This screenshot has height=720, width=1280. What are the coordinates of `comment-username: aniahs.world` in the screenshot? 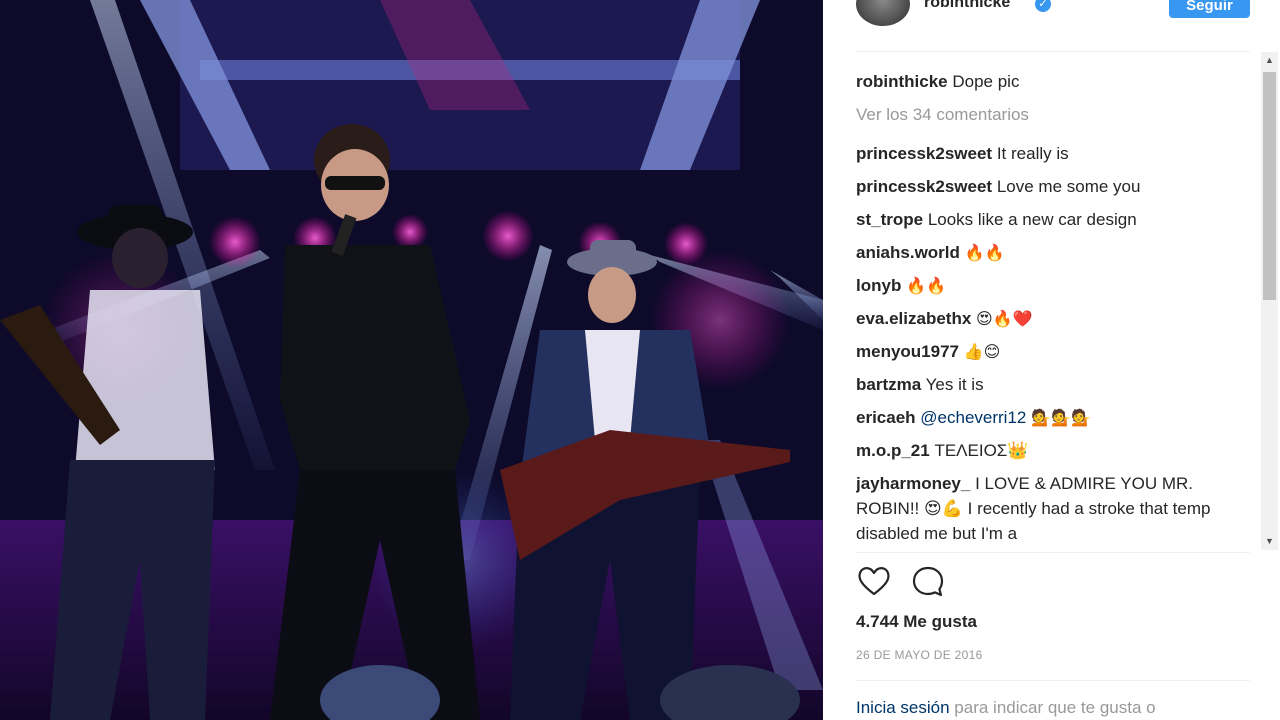 It's located at (908, 252).